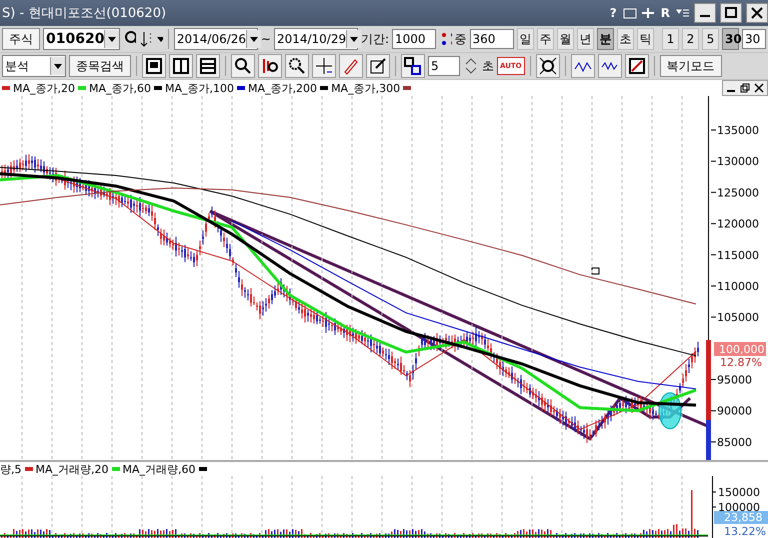  What do you see at coordinates (270, 66) in the screenshot?
I see `candle-zoom-icon` at bounding box center [270, 66].